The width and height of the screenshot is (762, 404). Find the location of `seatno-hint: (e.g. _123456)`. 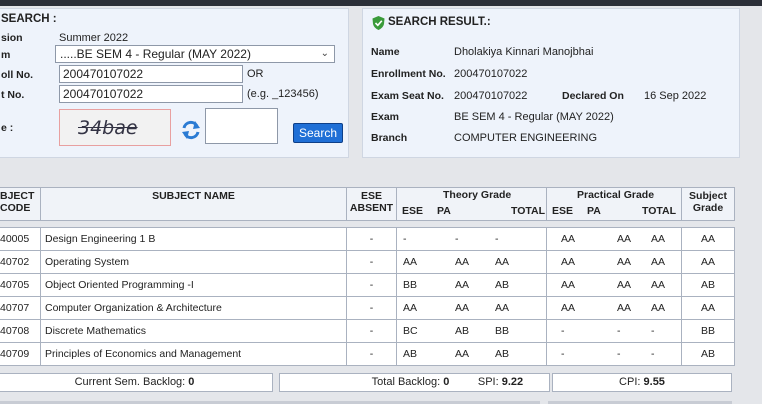

seatno-hint: (e.g. _123456) is located at coordinates (283, 94).